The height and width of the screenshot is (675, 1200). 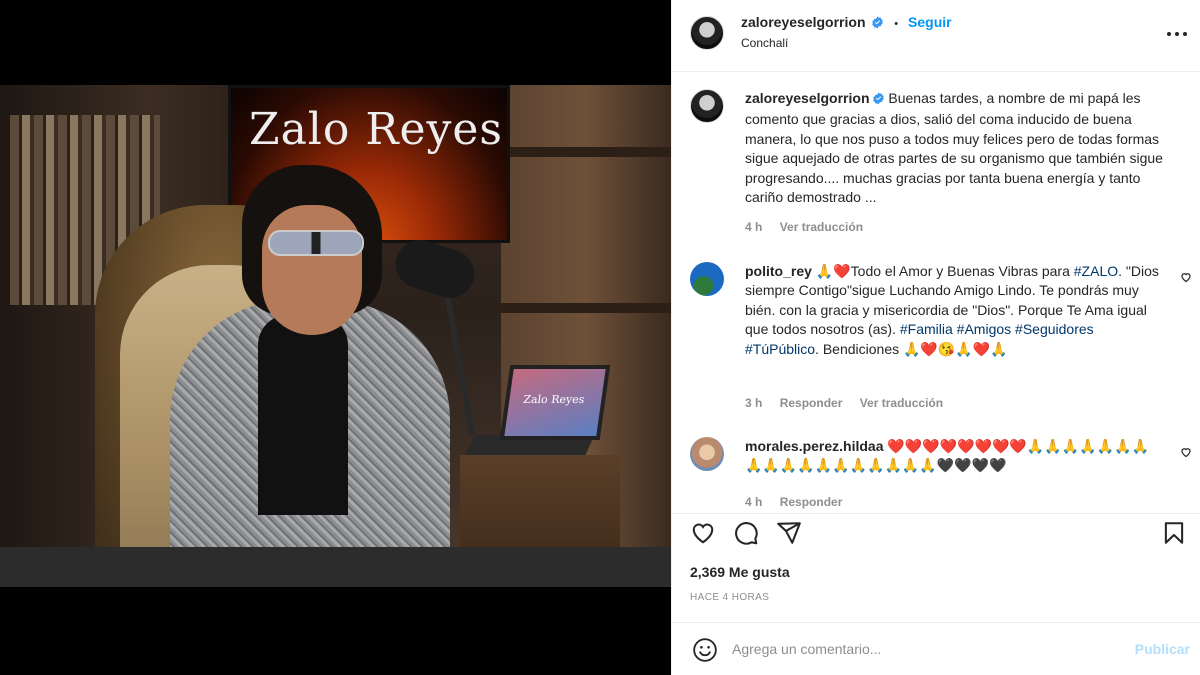 What do you see at coordinates (911, 348) in the screenshot?
I see `comment-text-segment: . Bendiciones 🙏❤️😘🙏❤️🙏` at bounding box center [911, 348].